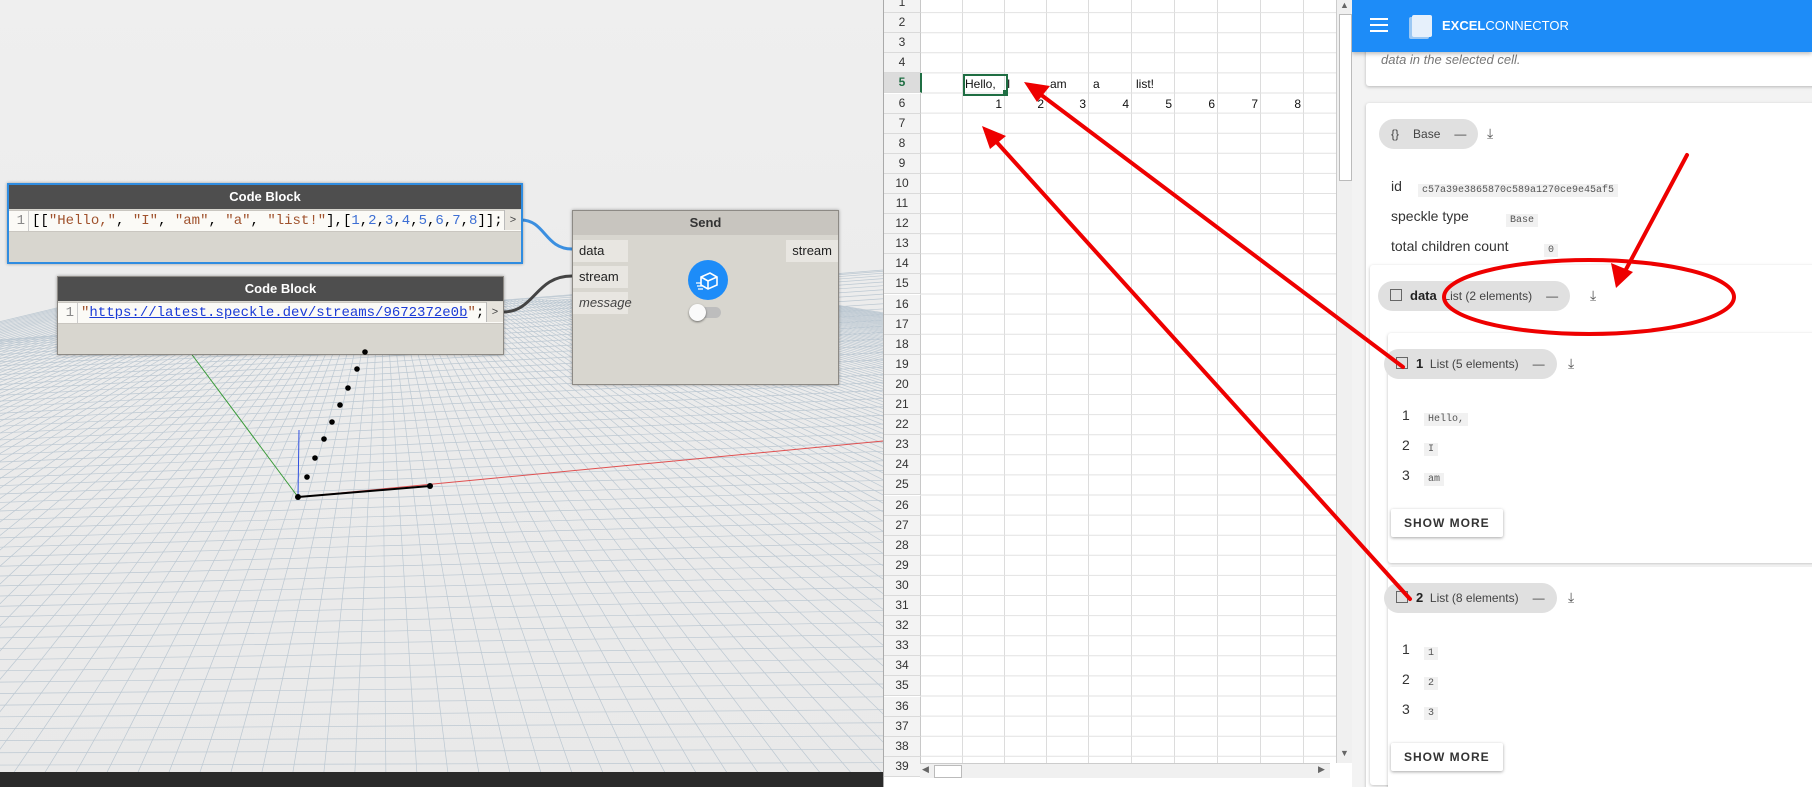 This screenshot has width=1812, height=787. I want to click on row-header-36: 36, so click(902, 706).